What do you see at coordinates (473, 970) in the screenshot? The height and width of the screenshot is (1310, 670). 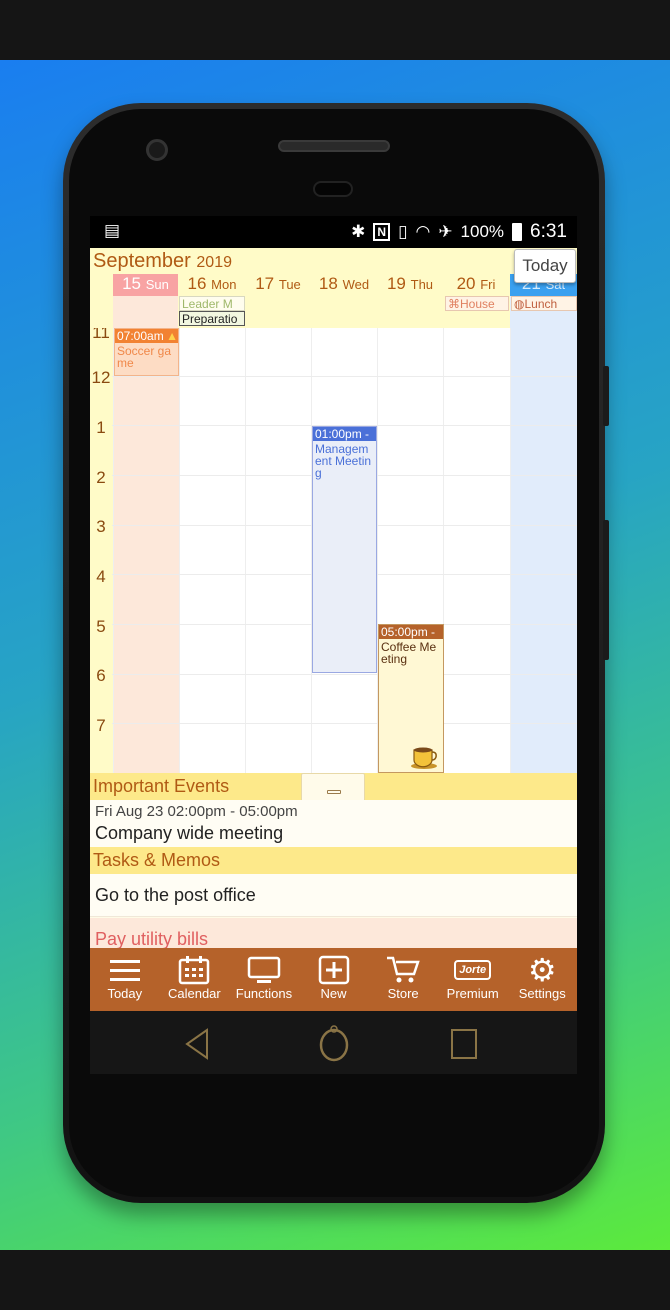 I see `jorte-logo-icon: Jorte` at bounding box center [473, 970].